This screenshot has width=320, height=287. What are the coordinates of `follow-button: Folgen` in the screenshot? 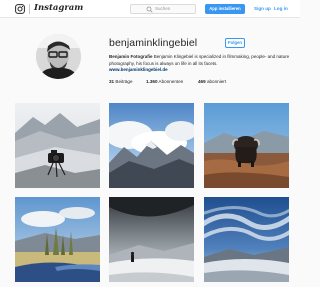 It's located at (235, 43).